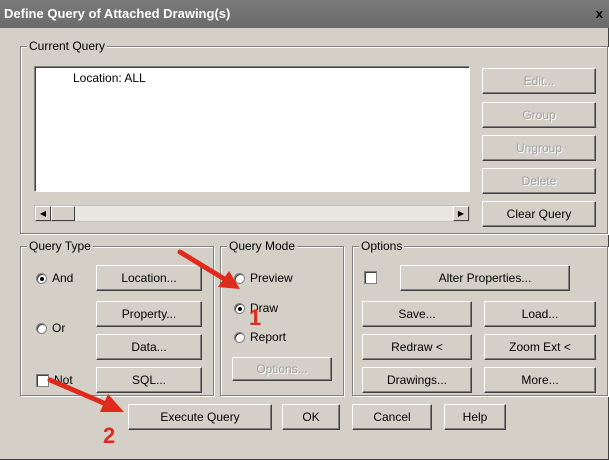 The image size is (609, 460). Describe the element at coordinates (311, 417) in the screenshot. I see `ok-button: OK` at that location.